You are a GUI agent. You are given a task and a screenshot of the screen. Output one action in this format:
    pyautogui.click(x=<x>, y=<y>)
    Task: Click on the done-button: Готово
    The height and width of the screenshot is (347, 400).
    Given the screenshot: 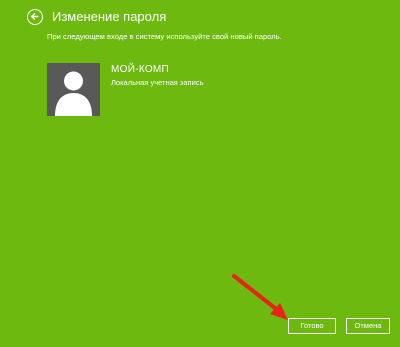 What is the action you would take?
    pyautogui.click(x=312, y=326)
    